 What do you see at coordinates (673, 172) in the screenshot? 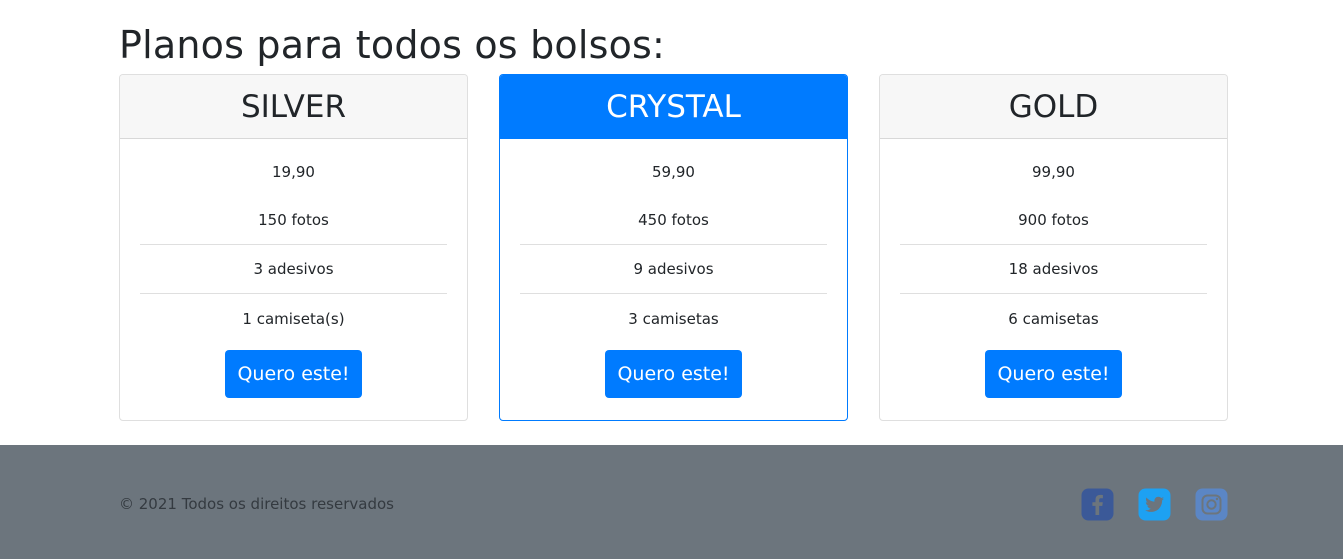
I see `plan-price: 59,90` at bounding box center [673, 172].